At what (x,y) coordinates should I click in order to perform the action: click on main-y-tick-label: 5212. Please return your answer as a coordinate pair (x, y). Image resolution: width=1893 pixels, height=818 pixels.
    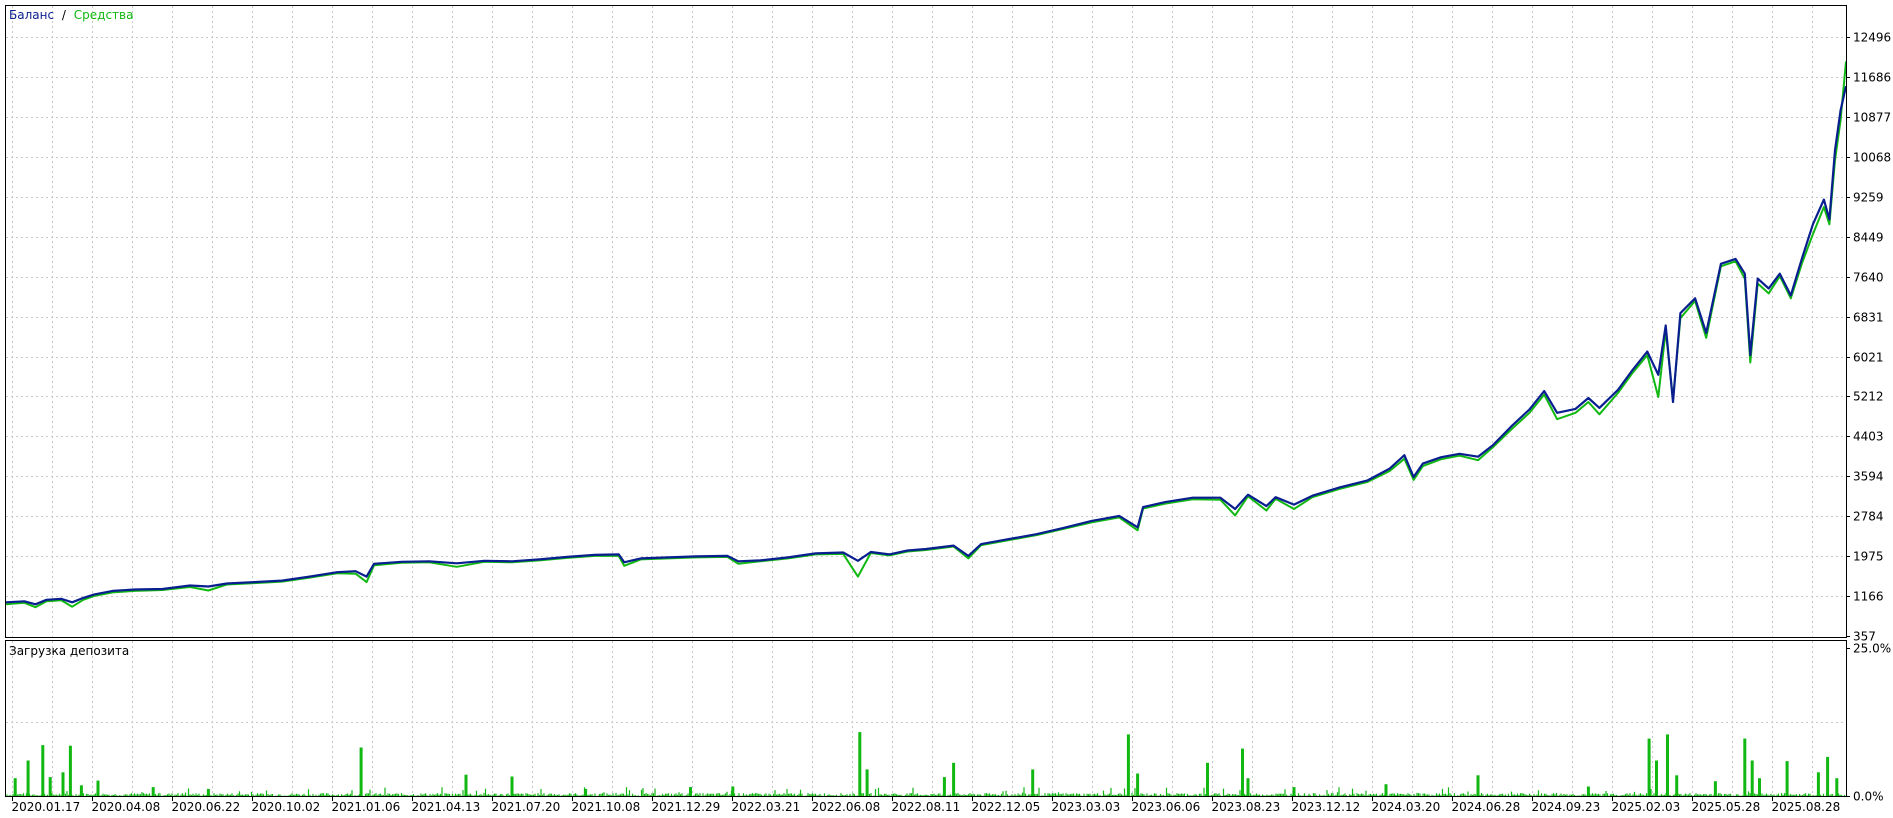
    Looking at the image, I should click on (1868, 397).